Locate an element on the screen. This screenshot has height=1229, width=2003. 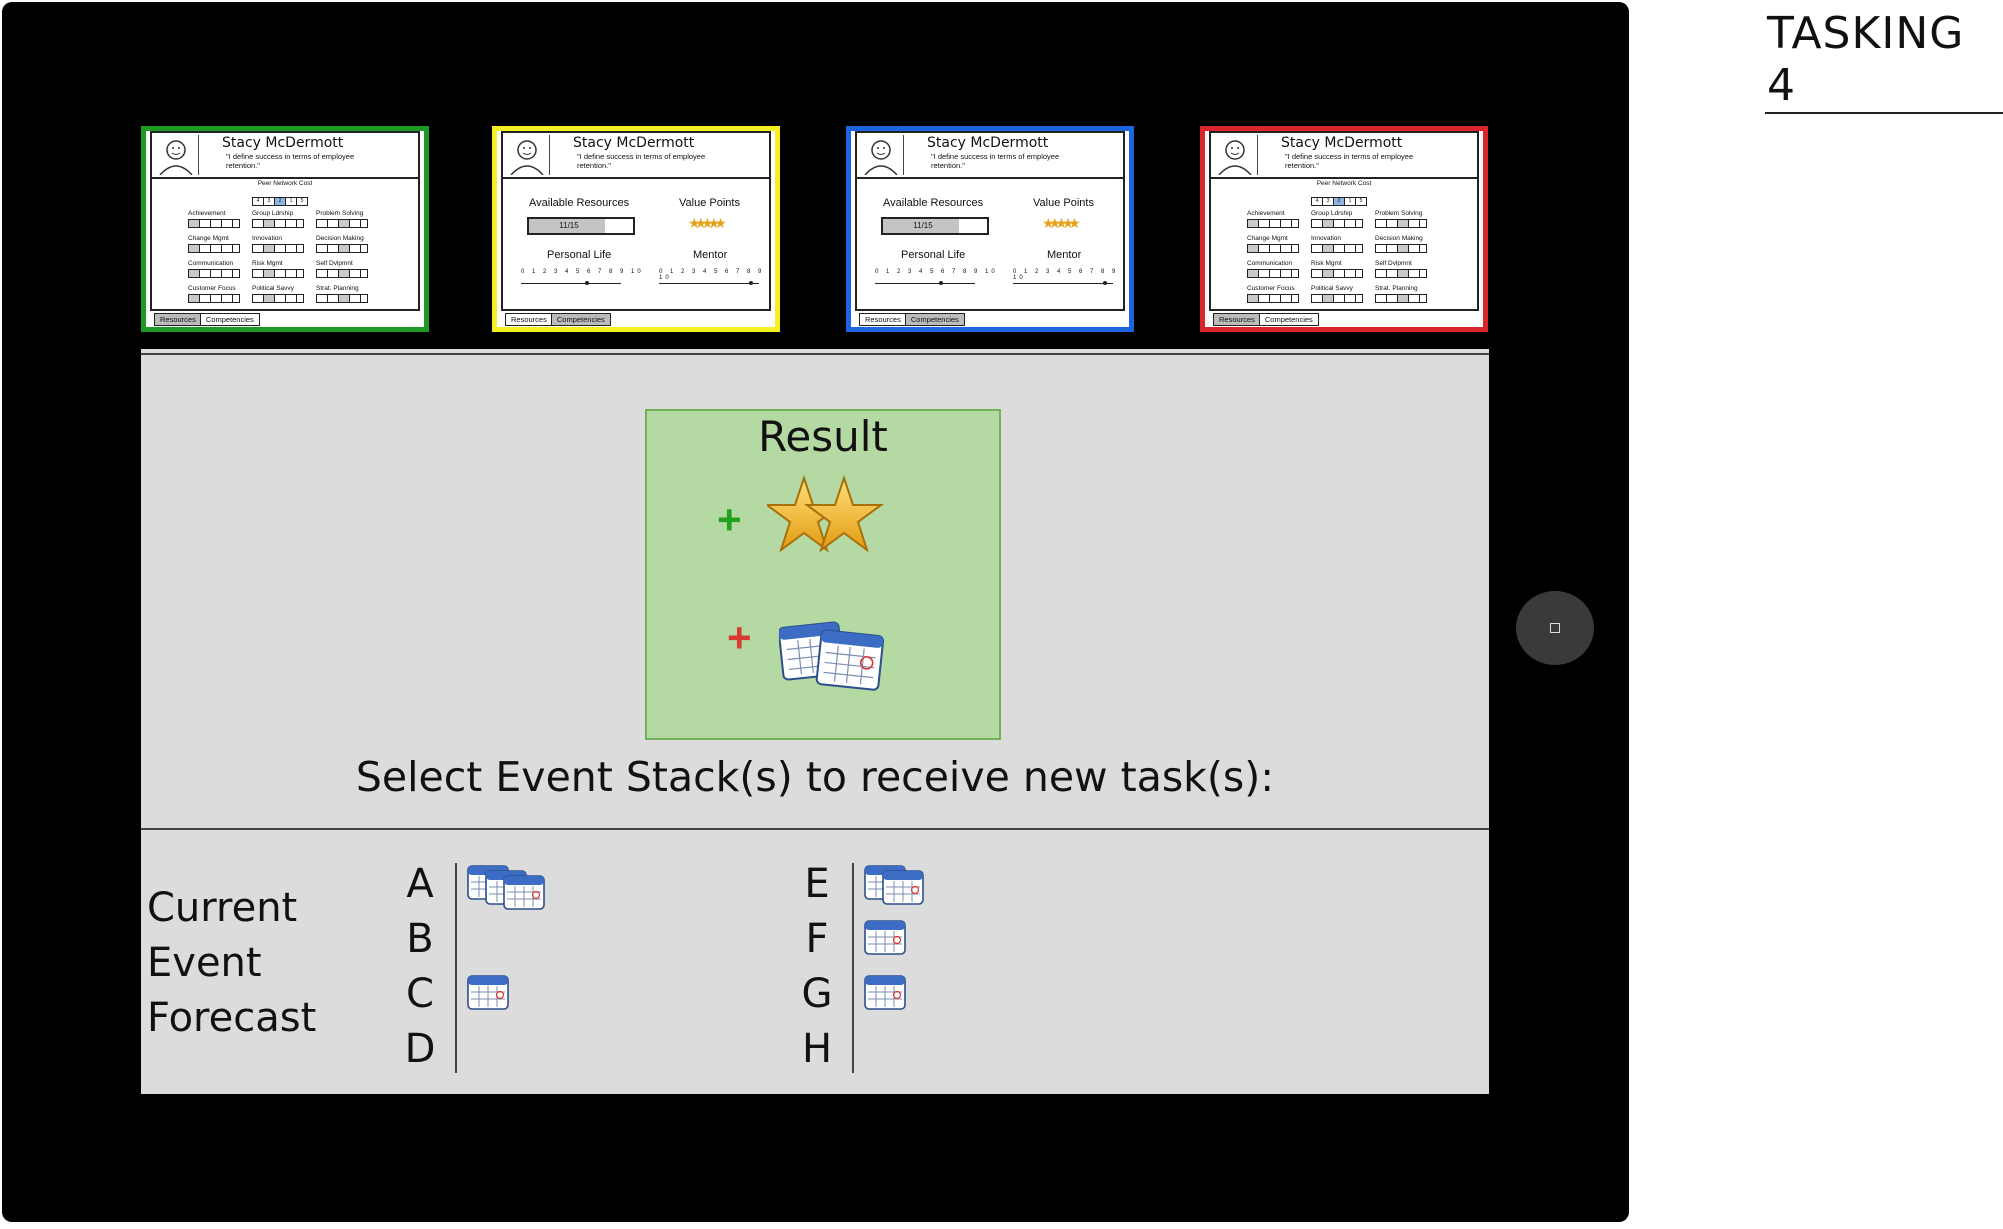
event-stack-d is located at coordinates (547, 1053).